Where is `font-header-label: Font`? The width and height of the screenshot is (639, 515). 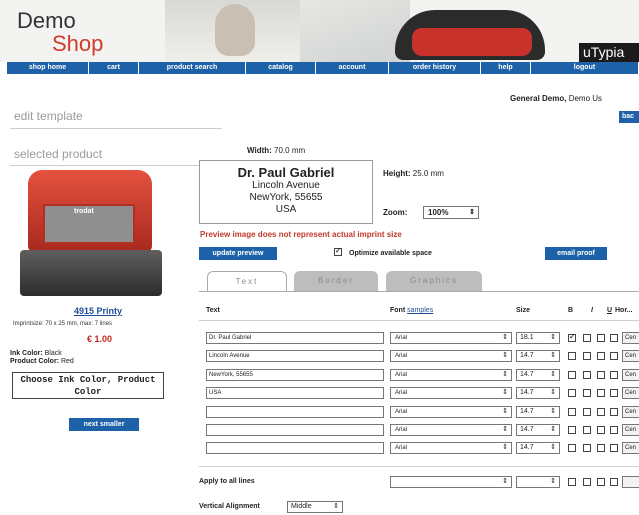
font-header-label: Font is located at coordinates (398, 310).